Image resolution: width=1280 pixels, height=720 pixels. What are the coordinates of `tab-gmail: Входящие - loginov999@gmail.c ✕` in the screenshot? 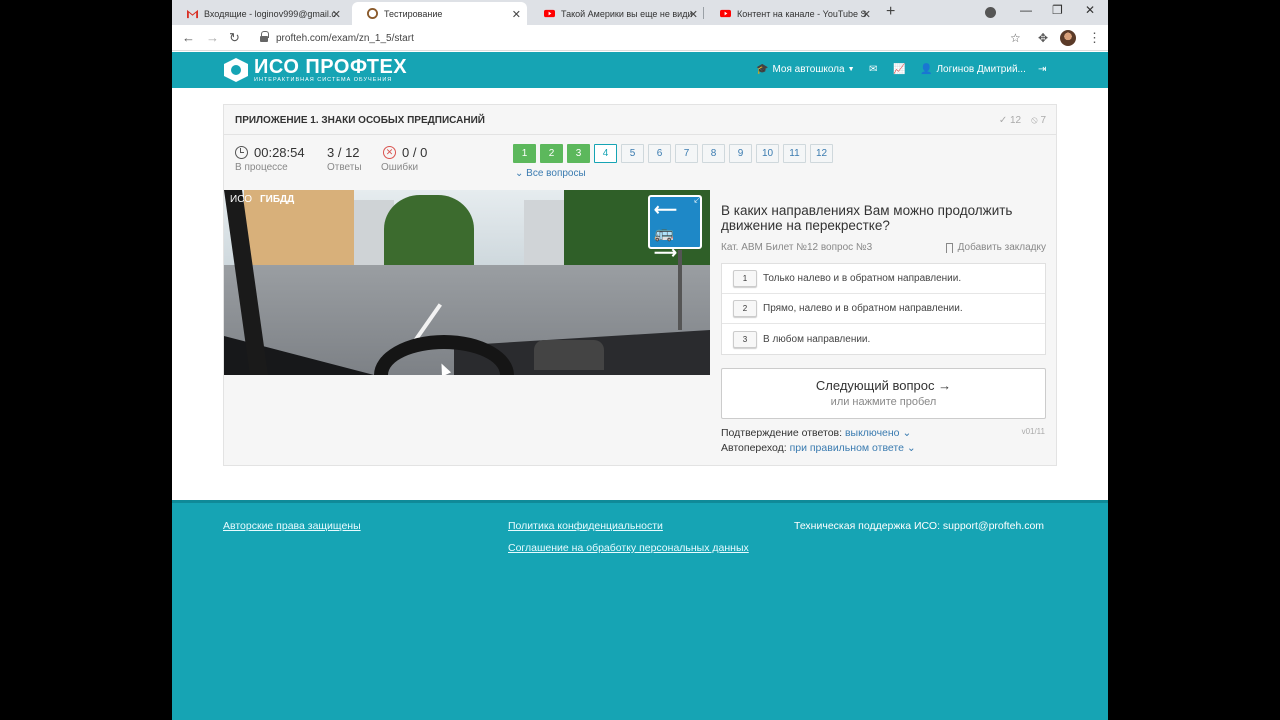 It's located at (259, 13).